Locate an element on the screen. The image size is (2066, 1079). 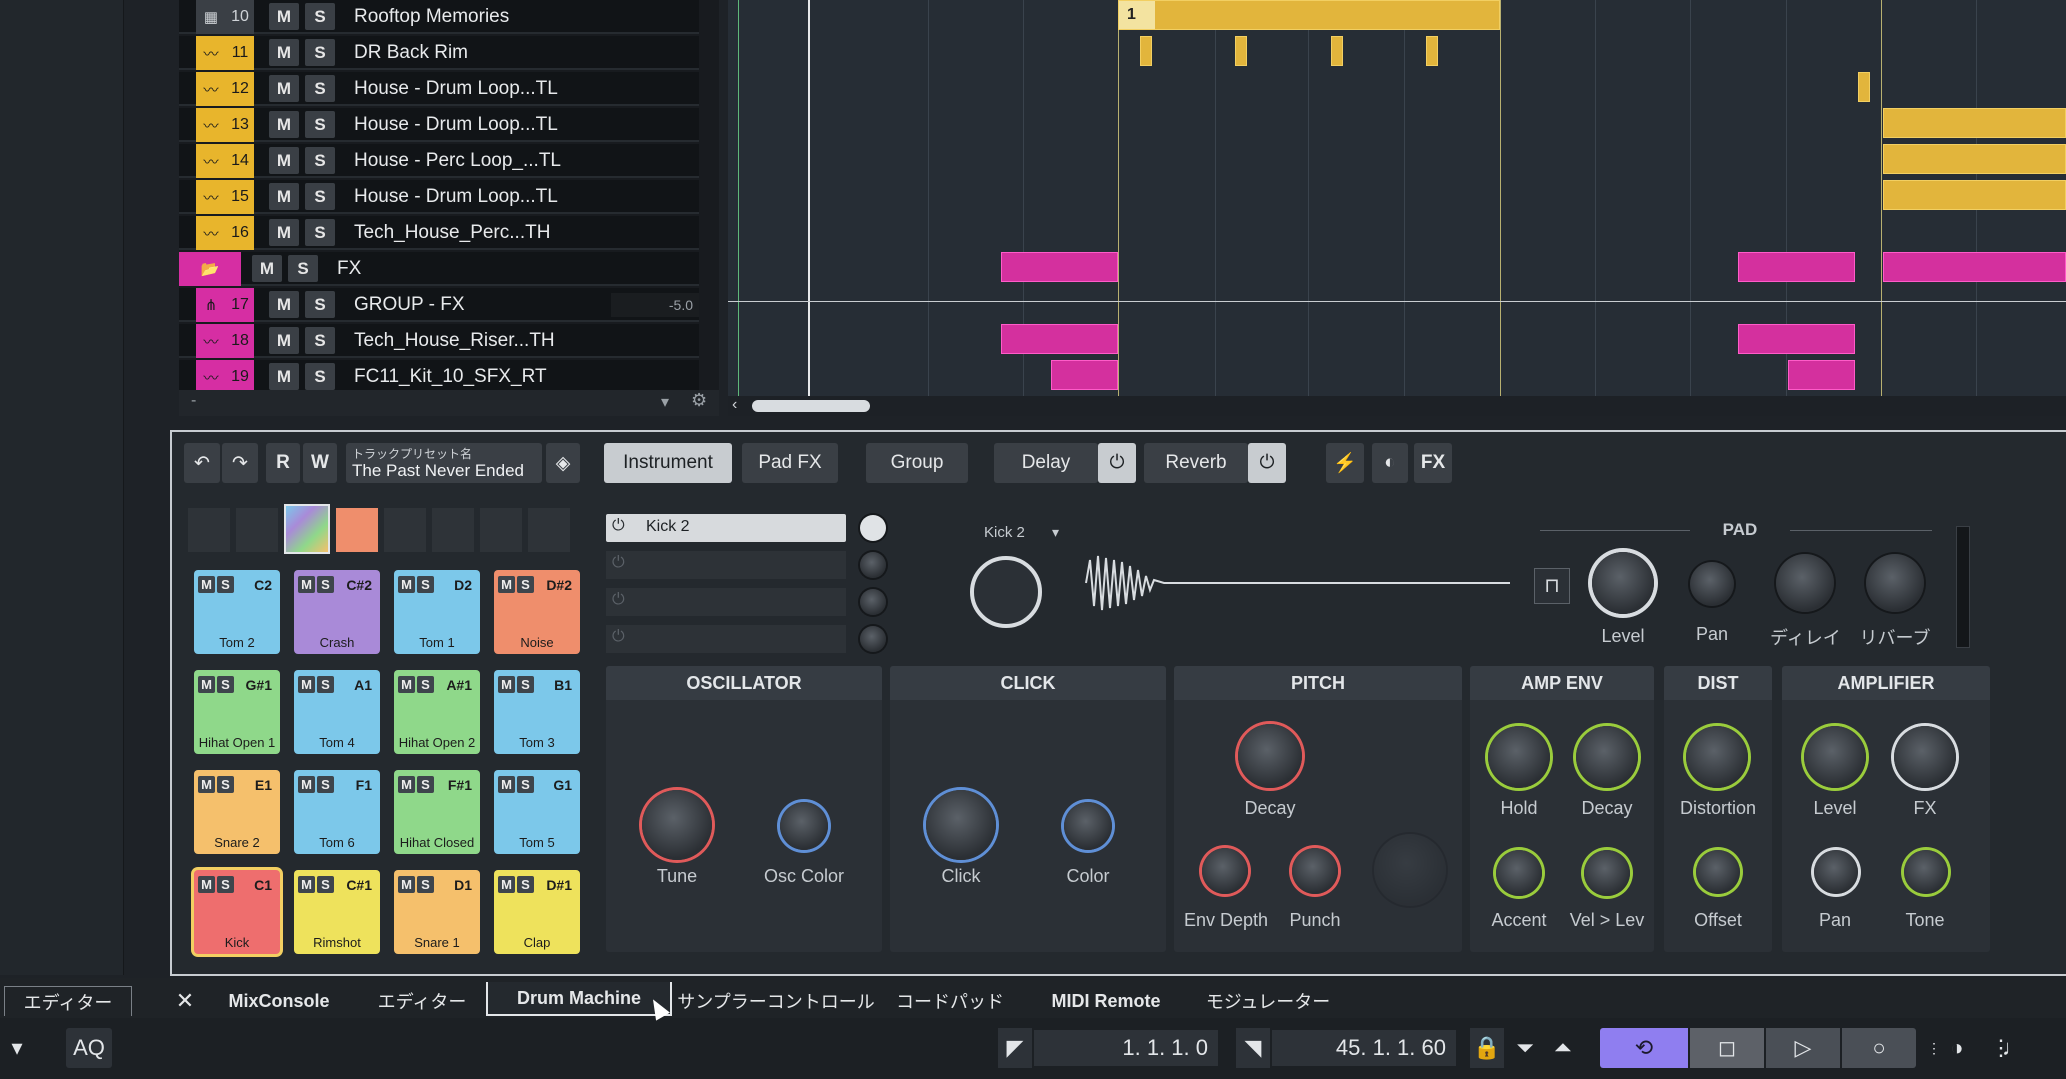
pad-bank-active is located at coordinates (307, 529).